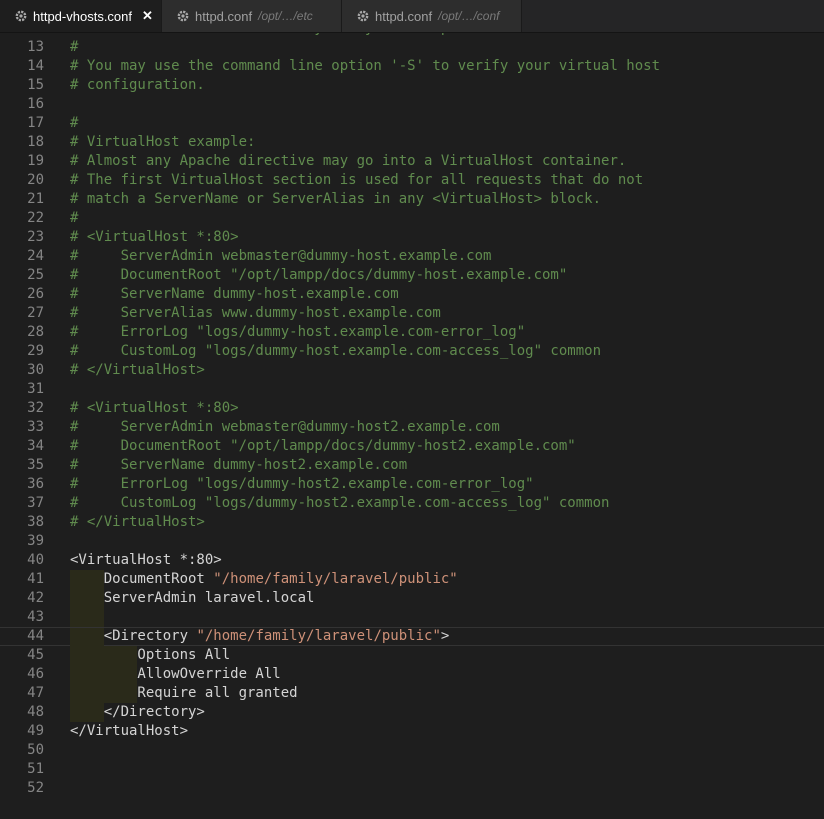  Describe the element at coordinates (412, 731) in the screenshot. I see `code-line: 49 </VirtualHost>` at that location.